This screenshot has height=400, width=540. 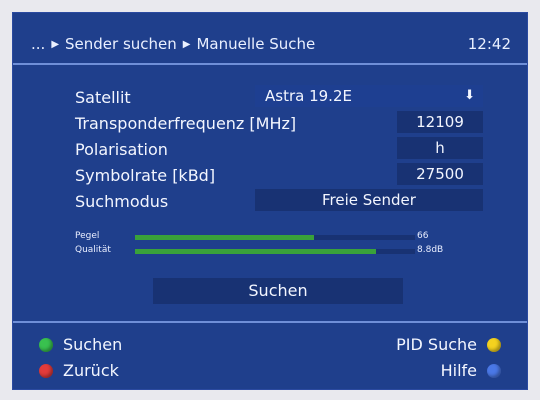 What do you see at coordinates (440, 122) in the screenshot?
I see `transponder-field: 12109` at bounding box center [440, 122].